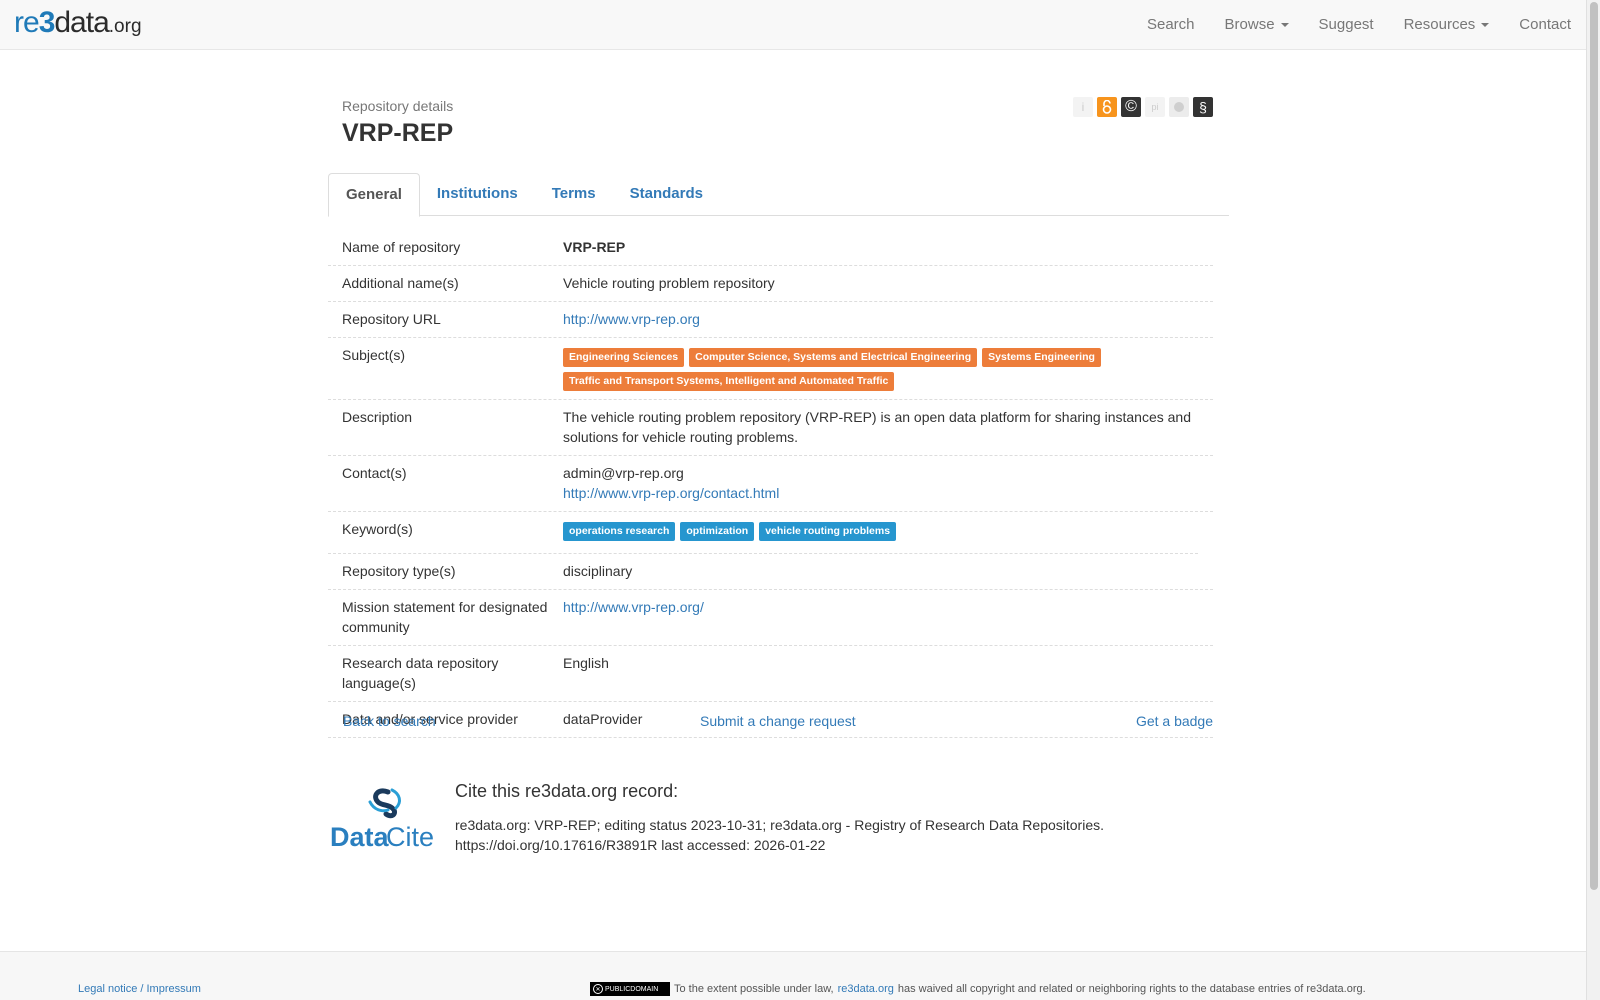  Describe the element at coordinates (586, 663) in the screenshot. I see `detail-value: English` at that location.